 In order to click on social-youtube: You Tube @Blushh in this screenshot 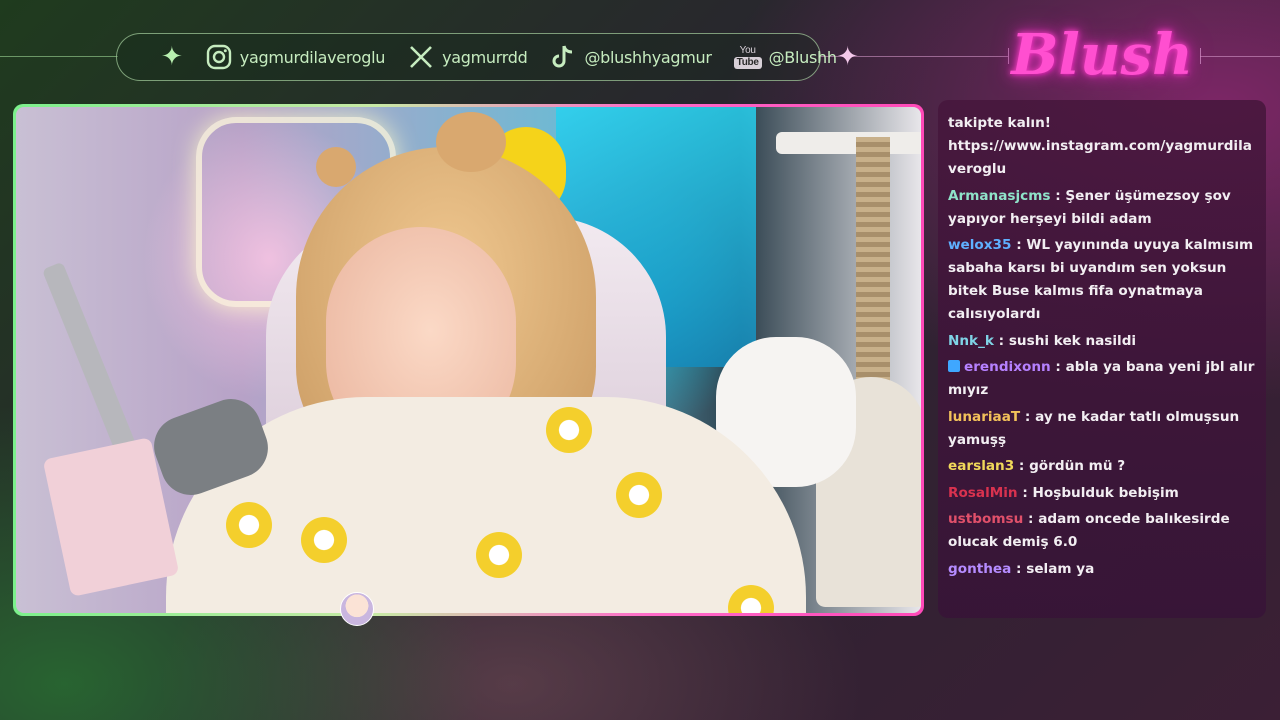, I will do `click(785, 56)`.